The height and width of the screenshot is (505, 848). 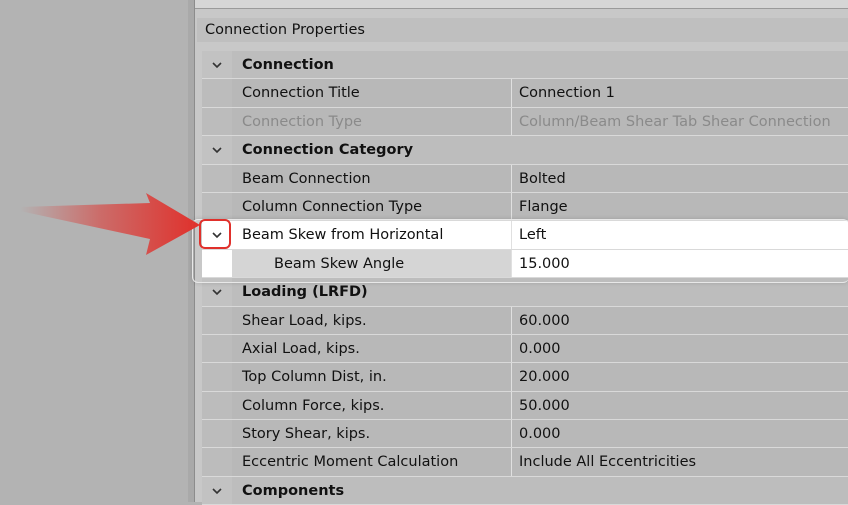 I want to click on property-row: Beam Skew Angle 15.000, so click(x=525, y=264).